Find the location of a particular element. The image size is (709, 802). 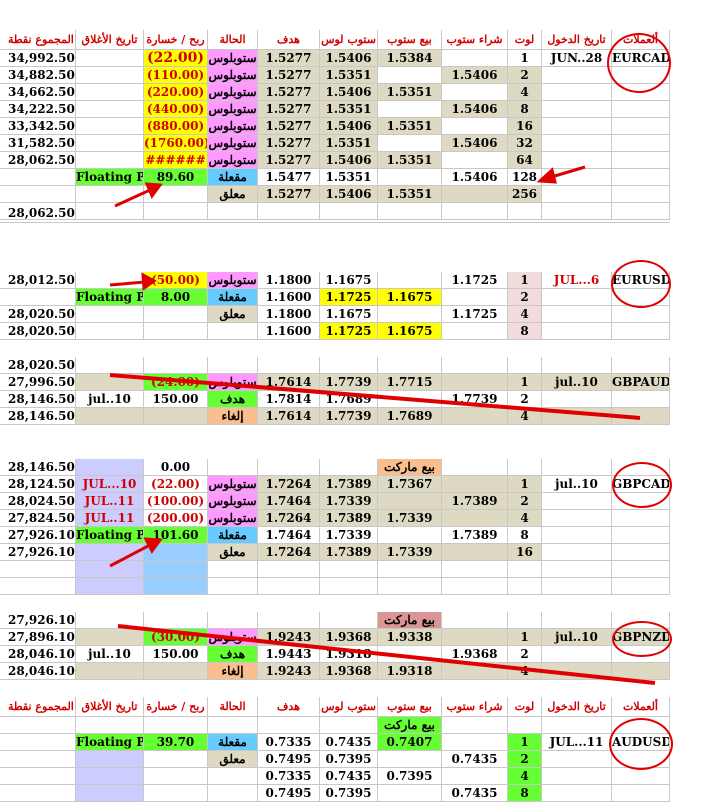

header-target: هدف is located at coordinates (289, 707).